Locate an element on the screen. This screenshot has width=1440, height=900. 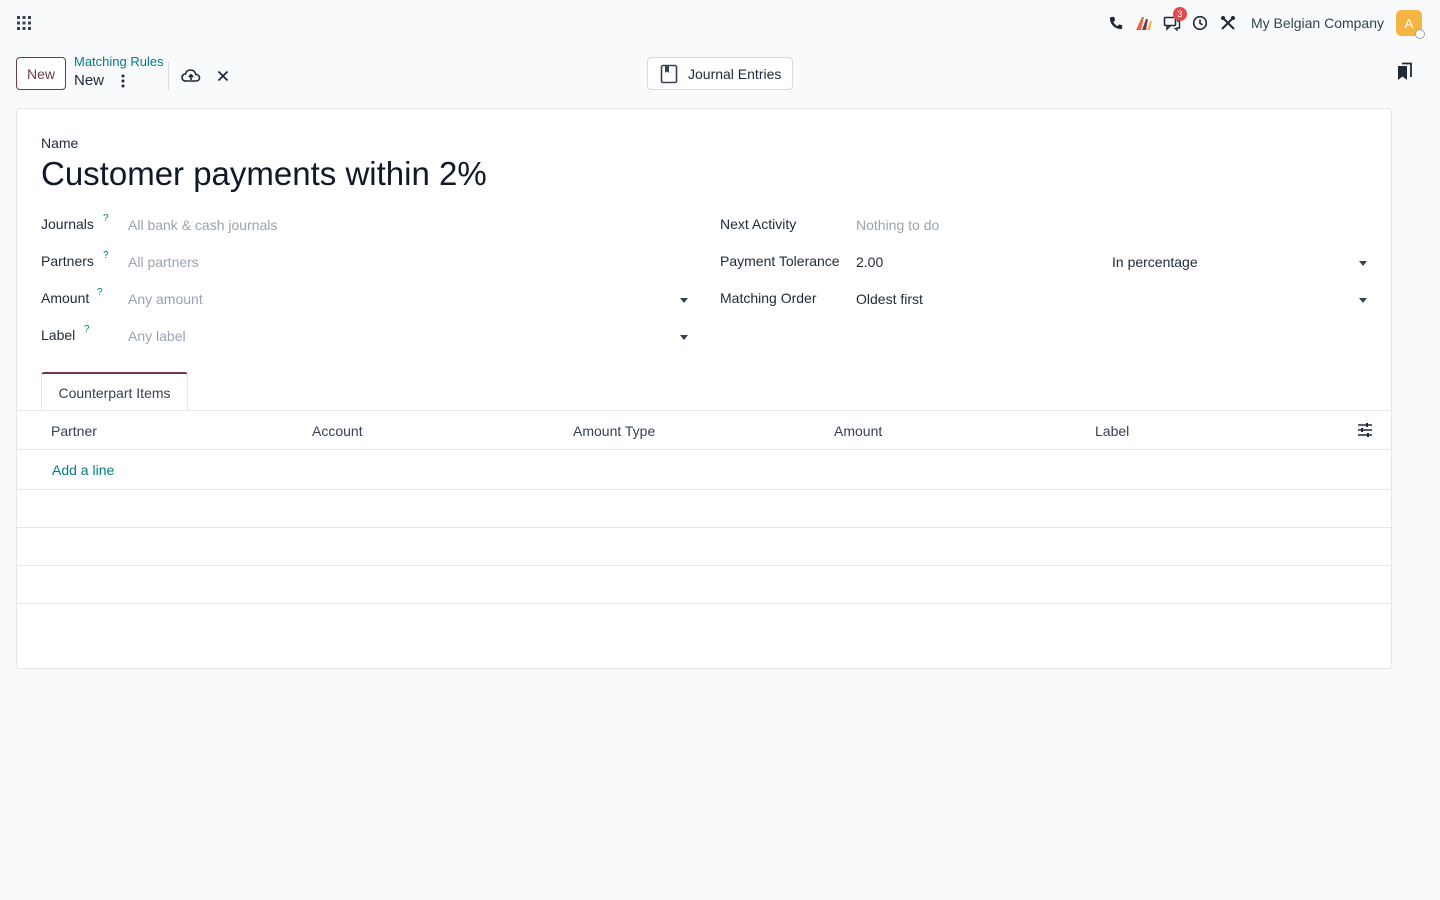
tab-counterpart-items: Counterpart Items is located at coordinates (114, 391).